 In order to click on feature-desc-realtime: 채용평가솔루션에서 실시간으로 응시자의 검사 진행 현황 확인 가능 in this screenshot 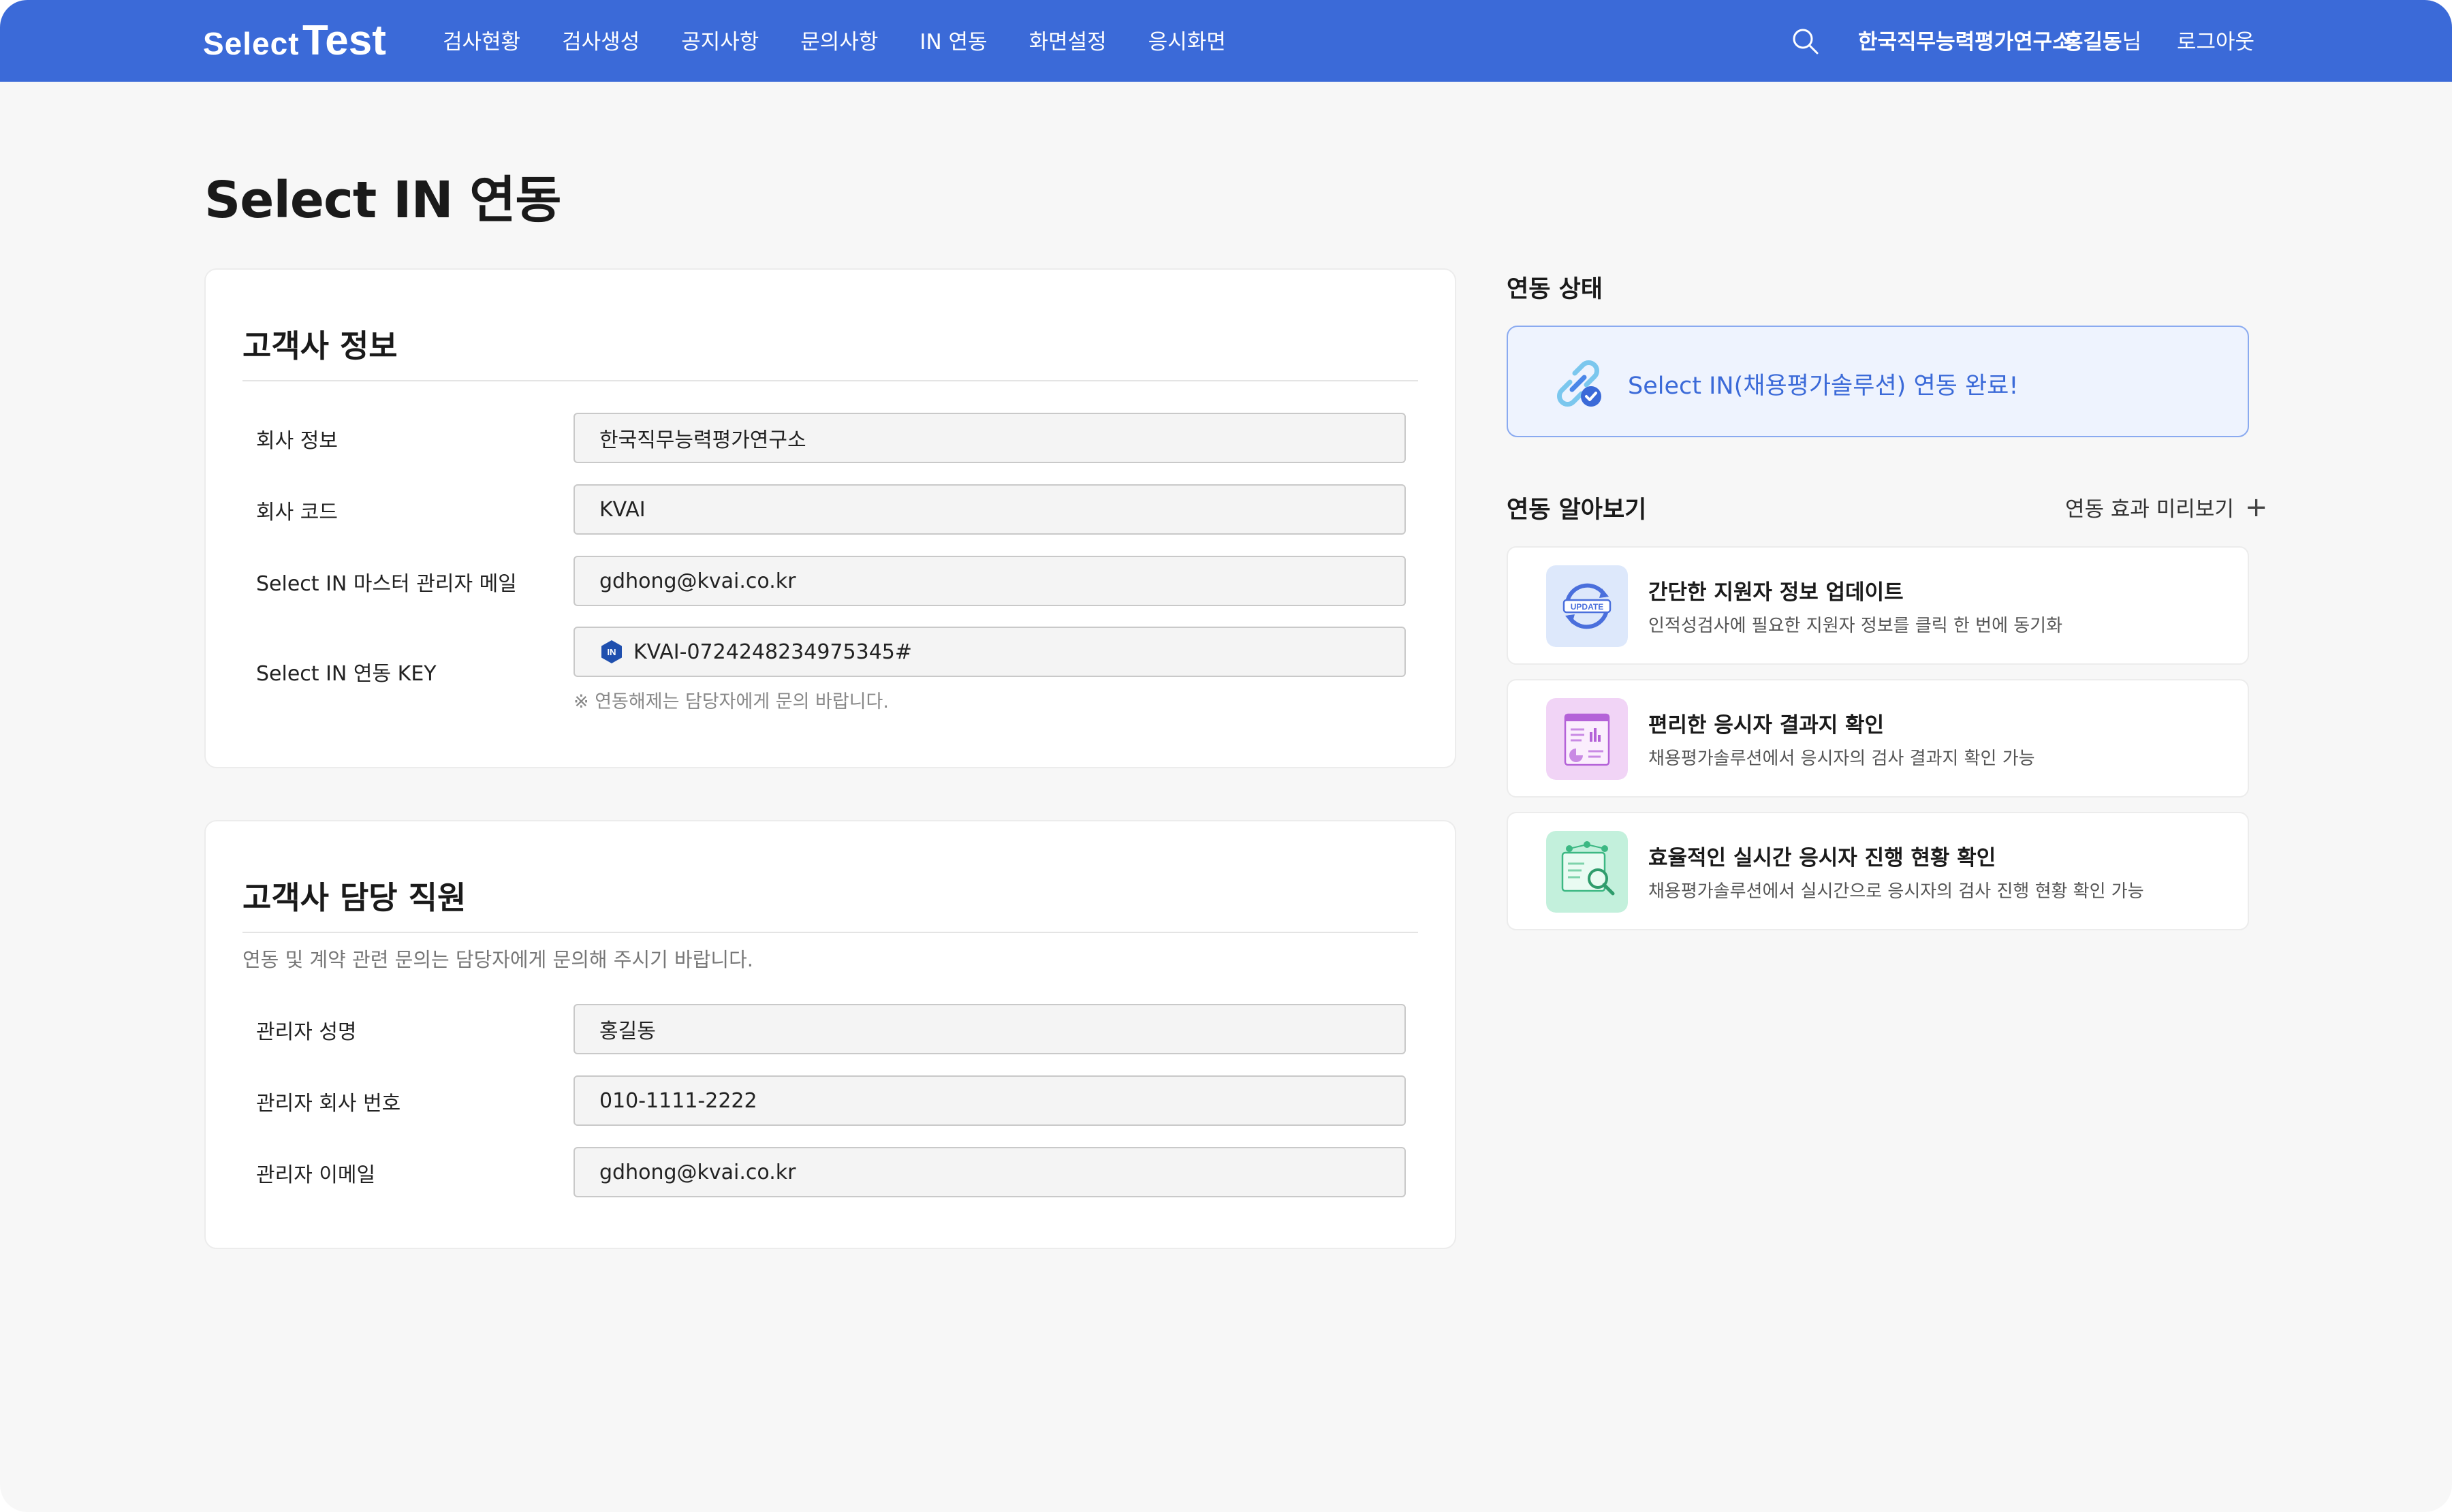, I will do `click(1896, 891)`.